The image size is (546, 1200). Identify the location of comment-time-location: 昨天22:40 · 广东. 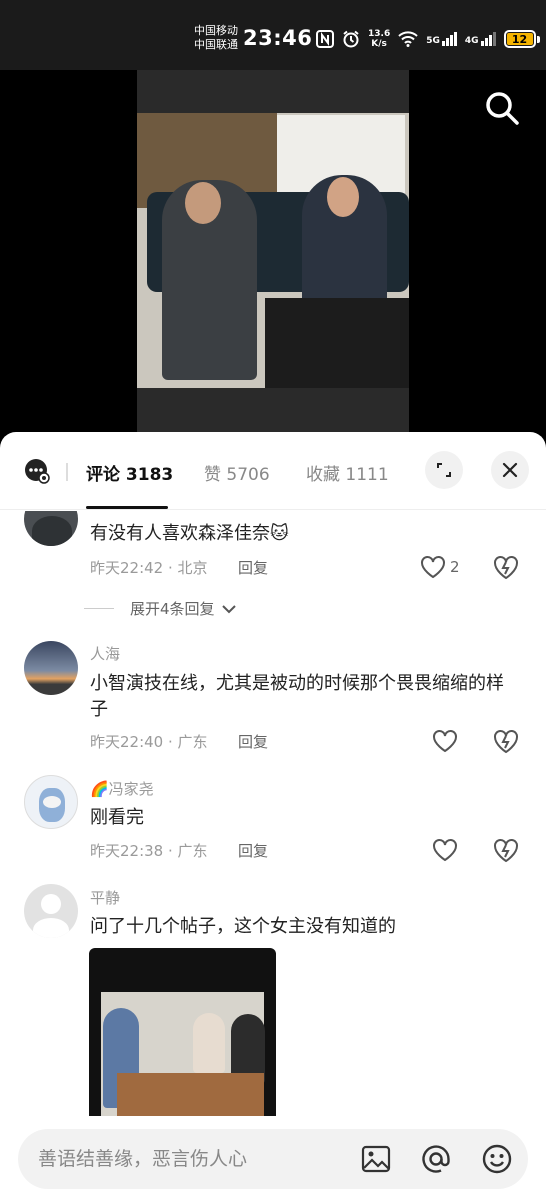
(149, 742).